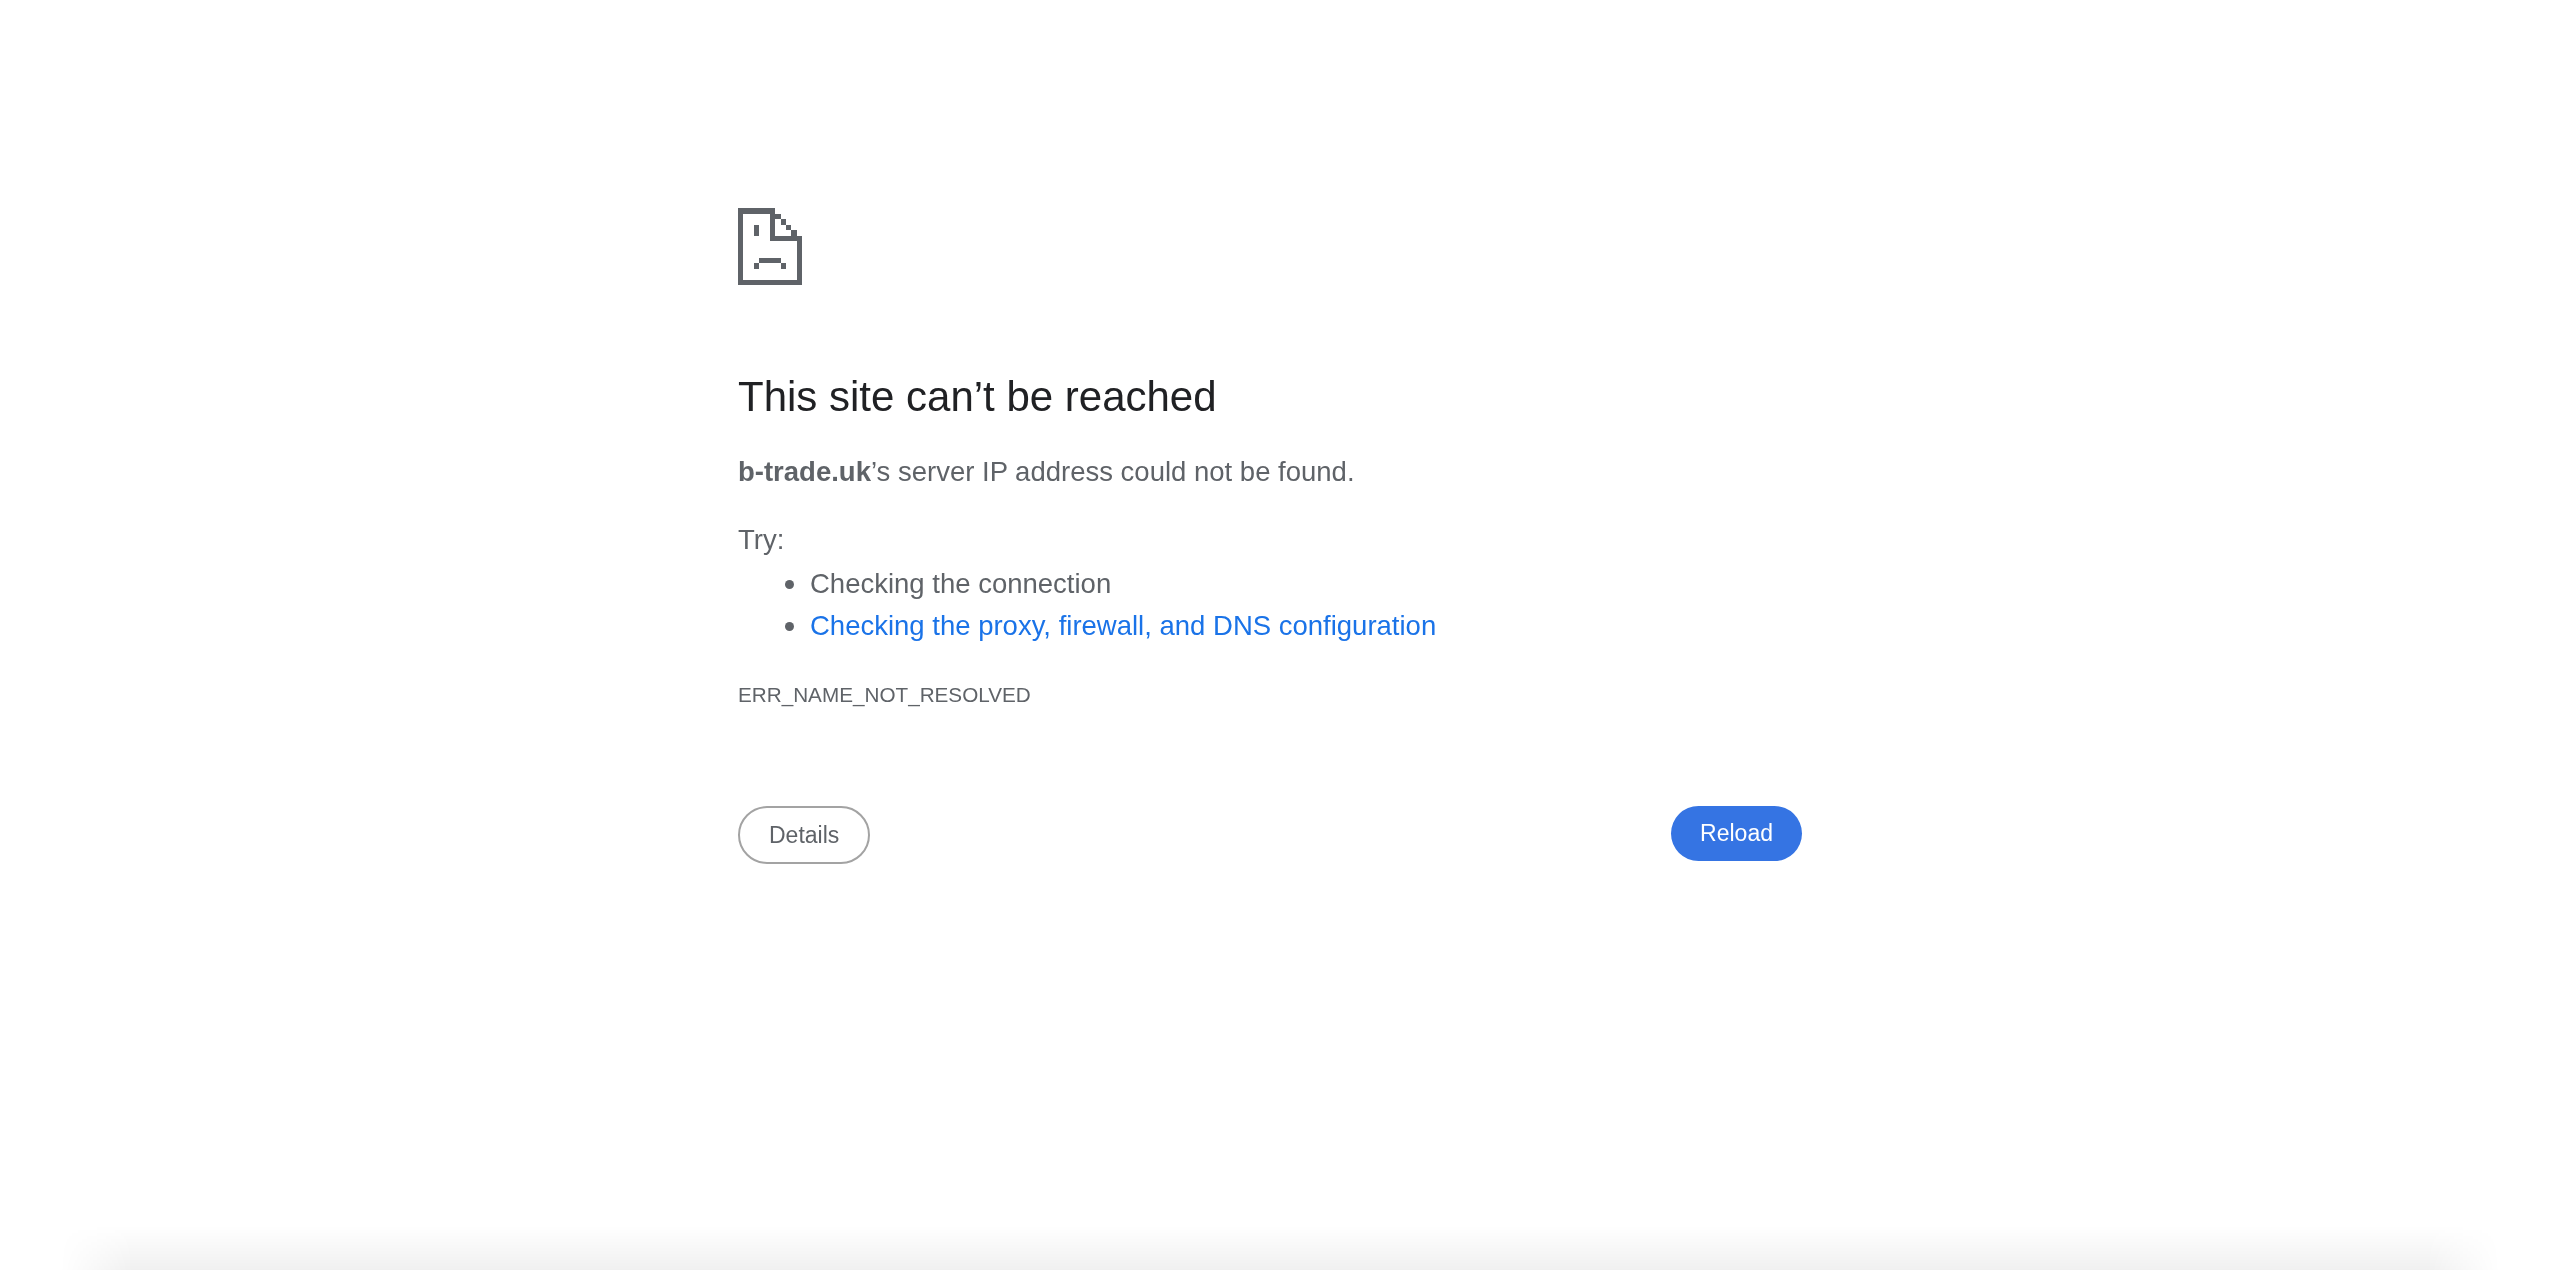 The width and height of the screenshot is (2560, 1270). What do you see at coordinates (1123, 626) in the screenshot?
I see `suggestion-link: Checking the proxy, firewall, and DNS configuration` at bounding box center [1123, 626].